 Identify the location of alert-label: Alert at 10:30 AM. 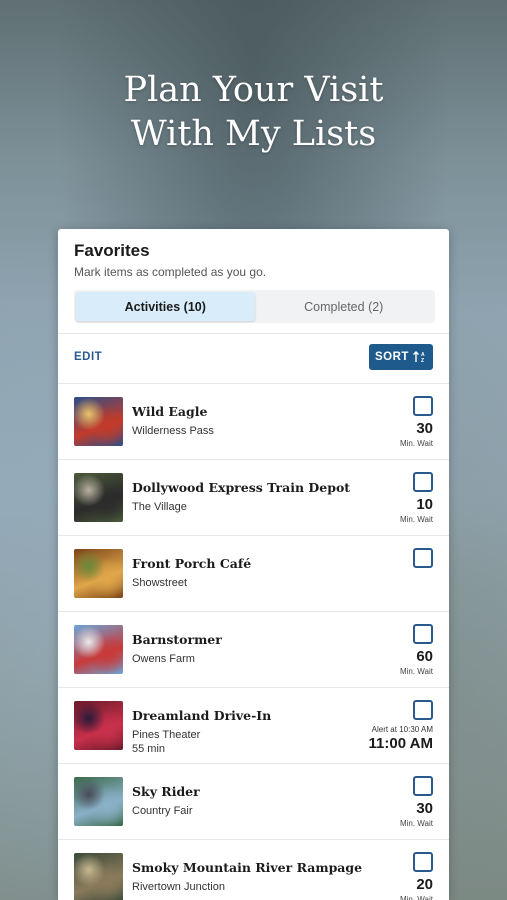
(402, 729).